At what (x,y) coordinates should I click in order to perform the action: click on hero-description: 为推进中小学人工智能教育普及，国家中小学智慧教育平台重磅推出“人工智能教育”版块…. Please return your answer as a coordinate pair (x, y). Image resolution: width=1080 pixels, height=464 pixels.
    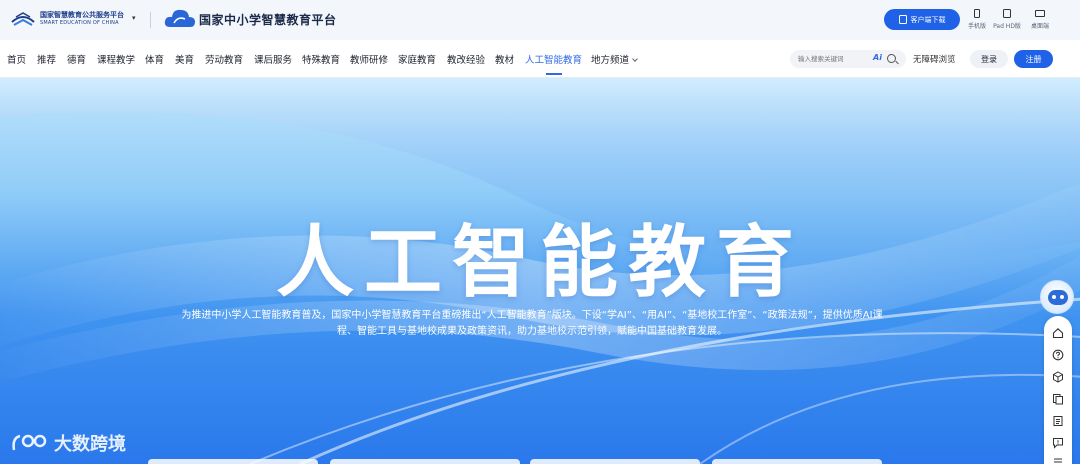
    Looking at the image, I should click on (532, 323).